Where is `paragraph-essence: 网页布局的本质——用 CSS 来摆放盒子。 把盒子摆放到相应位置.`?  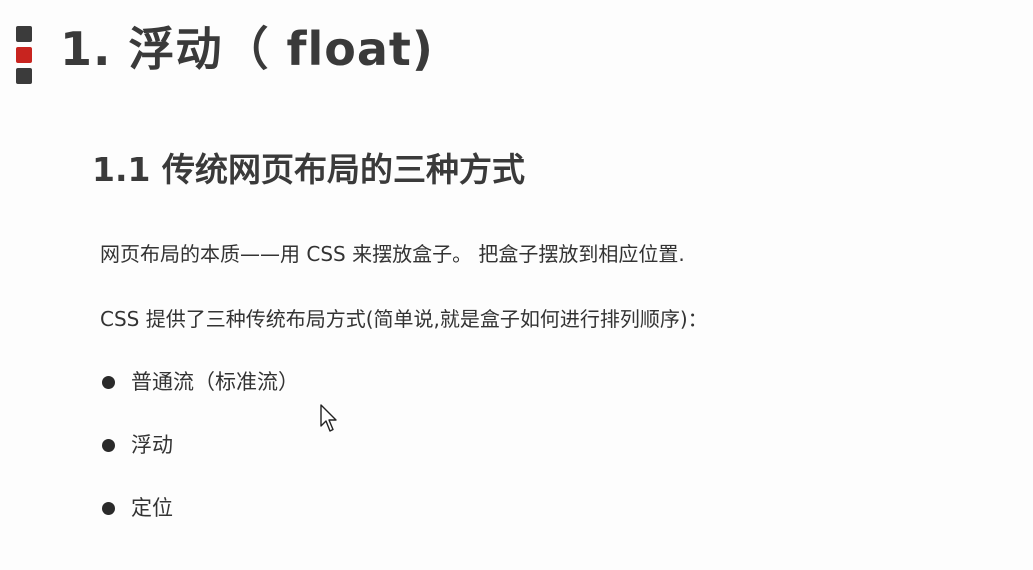
paragraph-essence: 网页布局的本质——用 CSS 来摆放盒子。 把盒子摆放到相应位置. is located at coordinates (392, 254).